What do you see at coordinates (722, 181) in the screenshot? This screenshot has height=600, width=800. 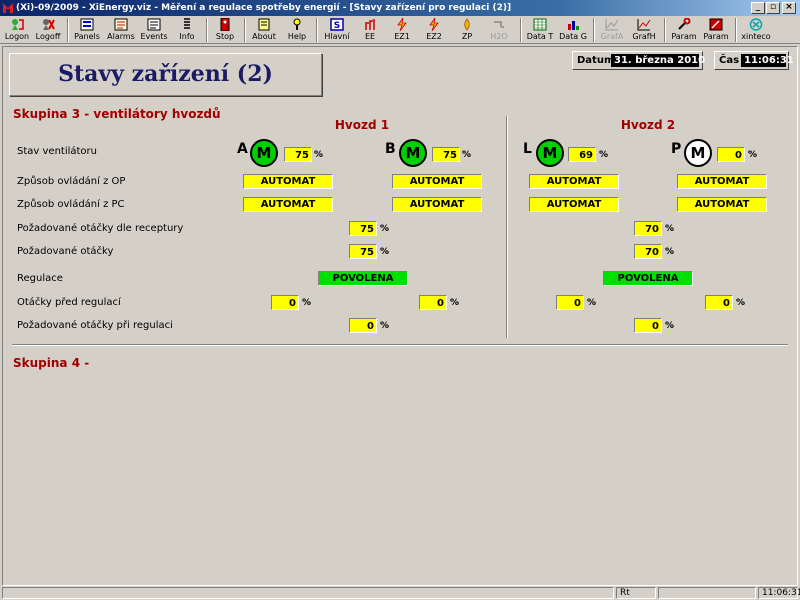 I see `fan-p-control-op: AUTOMAT` at bounding box center [722, 181].